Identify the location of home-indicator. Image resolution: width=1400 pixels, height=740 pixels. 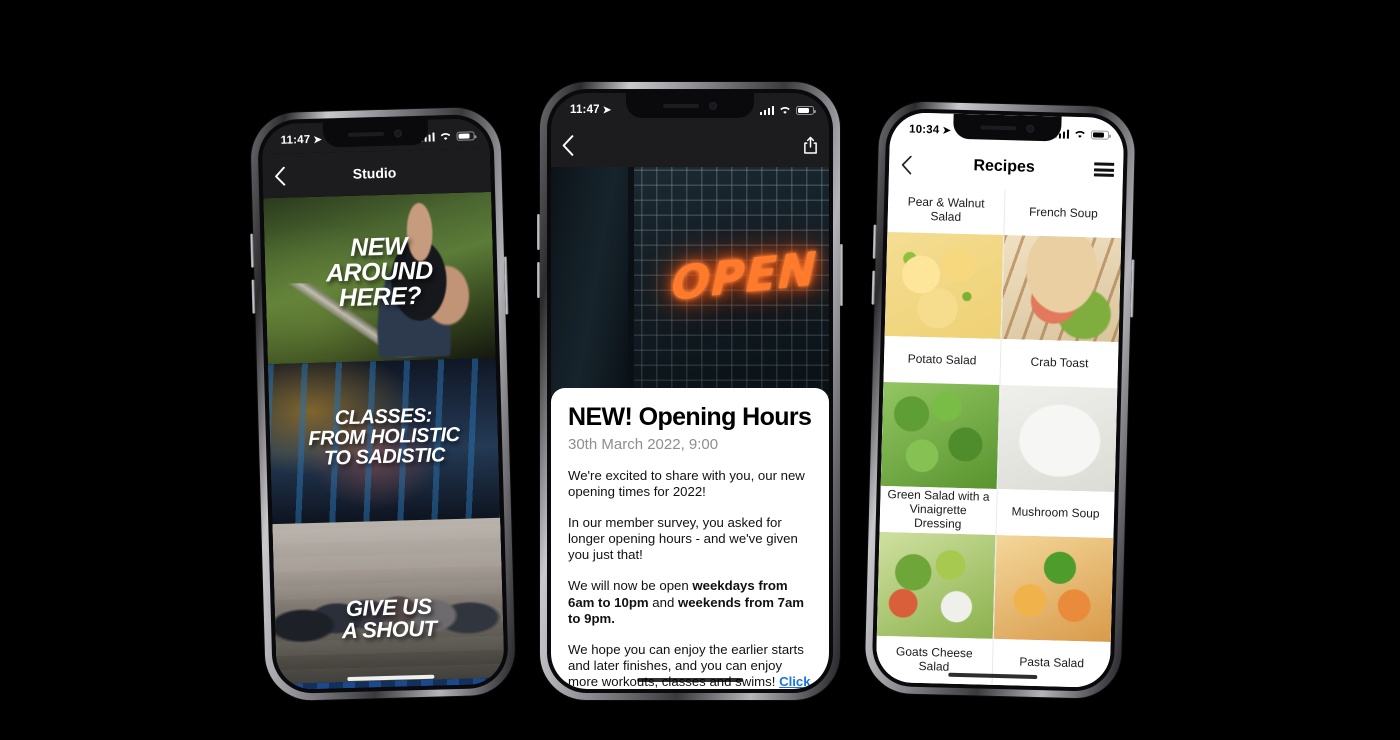
(690, 680).